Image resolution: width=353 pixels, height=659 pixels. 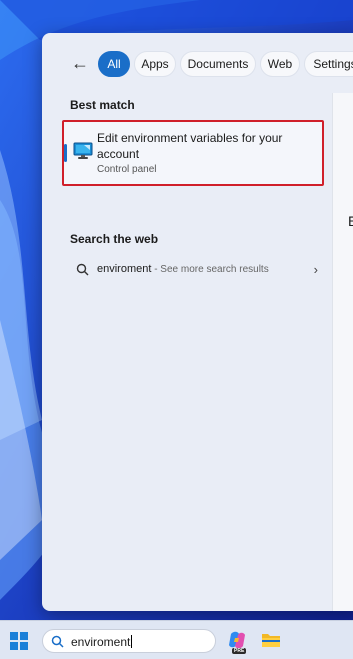 What do you see at coordinates (127, 169) in the screenshot?
I see `best-match-subtitle: Control panel` at bounding box center [127, 169].